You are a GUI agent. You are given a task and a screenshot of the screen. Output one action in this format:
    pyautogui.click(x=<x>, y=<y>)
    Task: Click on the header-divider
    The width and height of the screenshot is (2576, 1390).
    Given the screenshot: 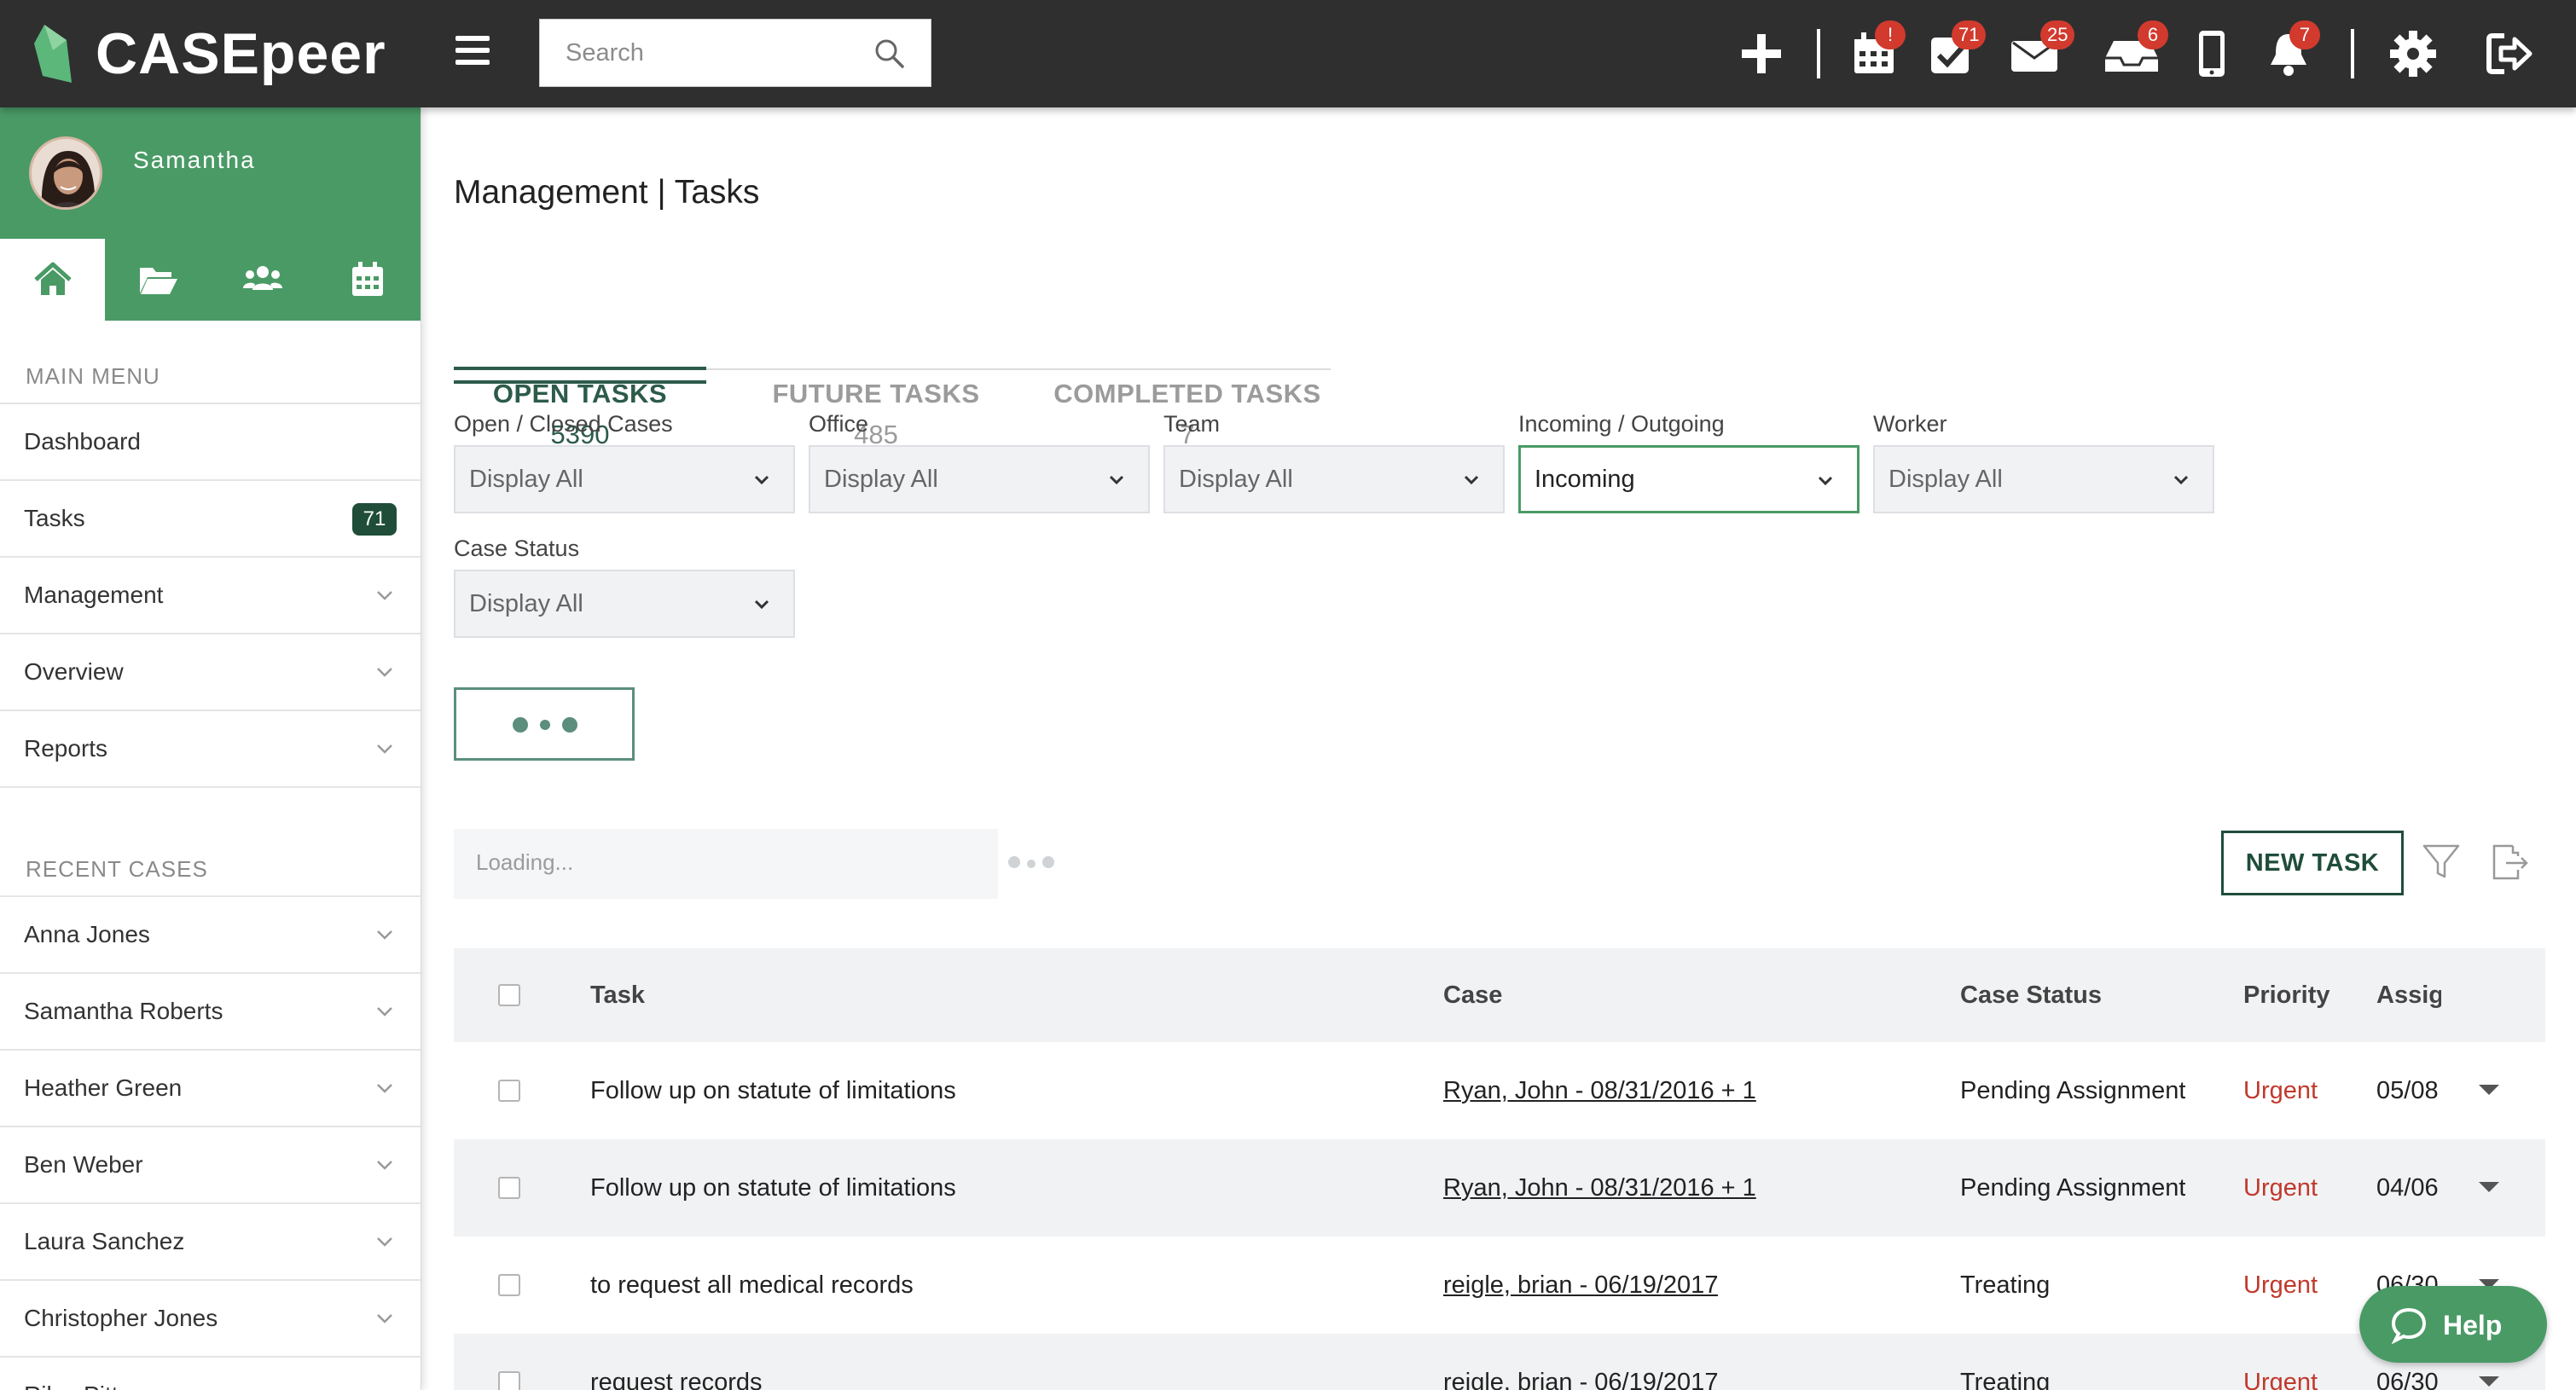 What is the action you would take?
    pyautogui.click(x=2352, y=53)
    